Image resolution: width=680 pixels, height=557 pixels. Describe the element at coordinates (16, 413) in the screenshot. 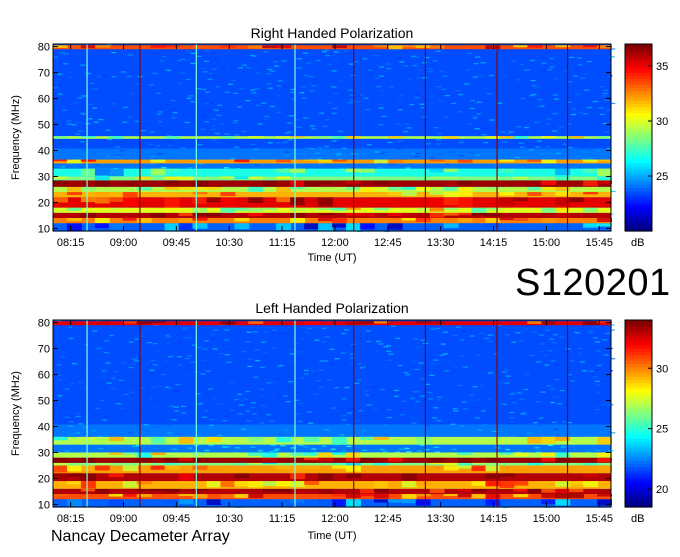

I see `y-axis-label: Frequency (MHz)` at that location.